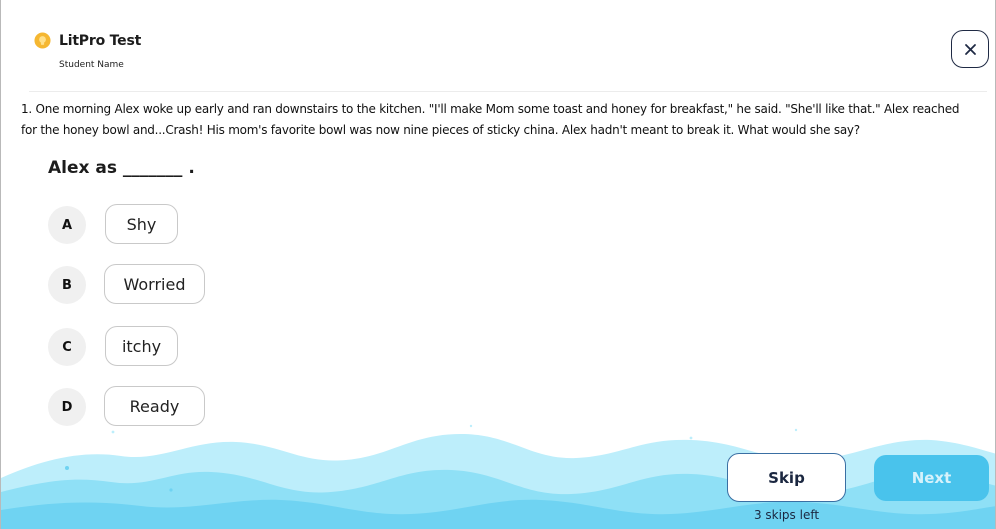 This screenshot has width=996, height=529. What do you see at coordinates (100, 41) in the screenshot?
I see `app-title: LitPro Test` at bounding box center [100, 41].